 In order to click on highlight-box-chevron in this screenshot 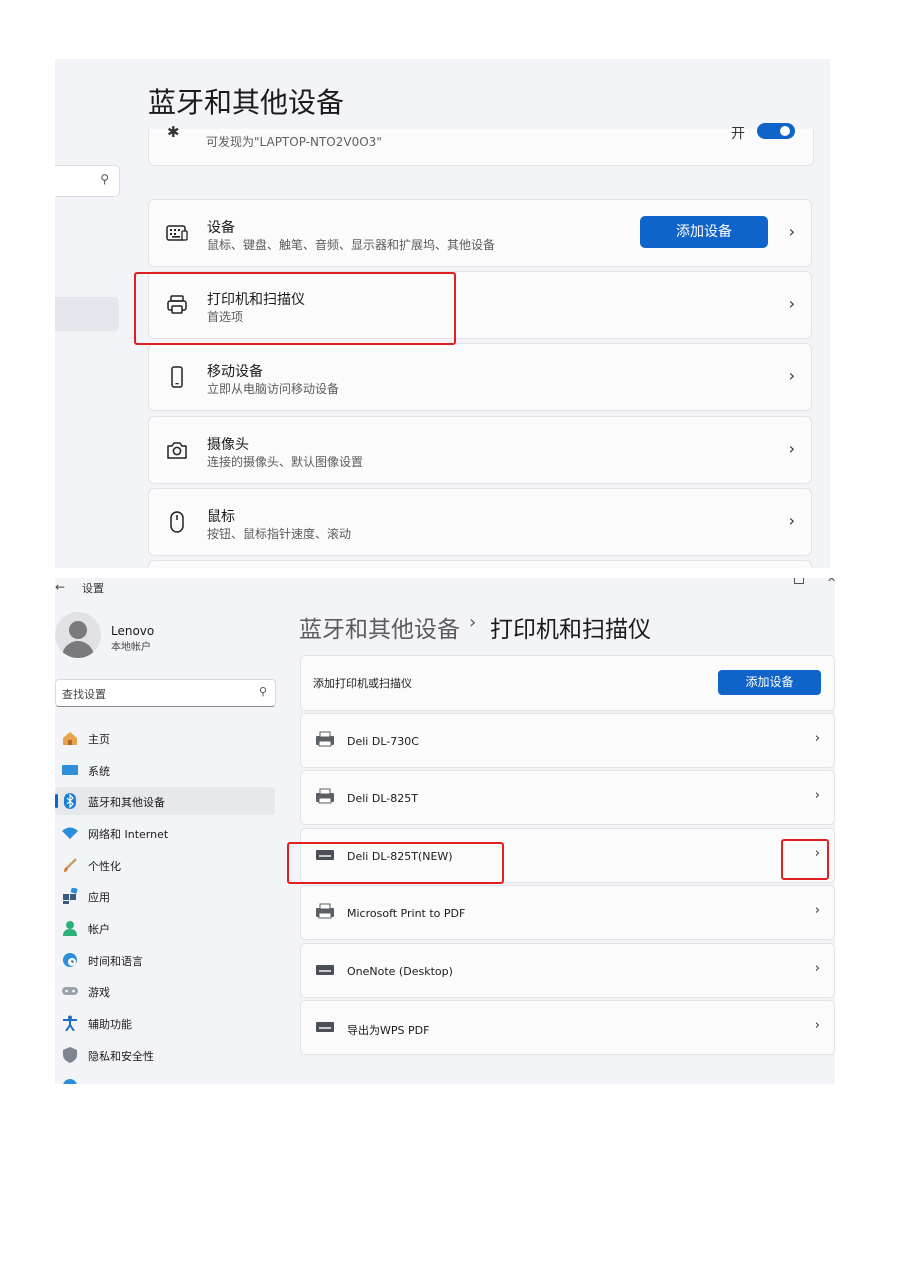, I will do `click(805, 859)`.